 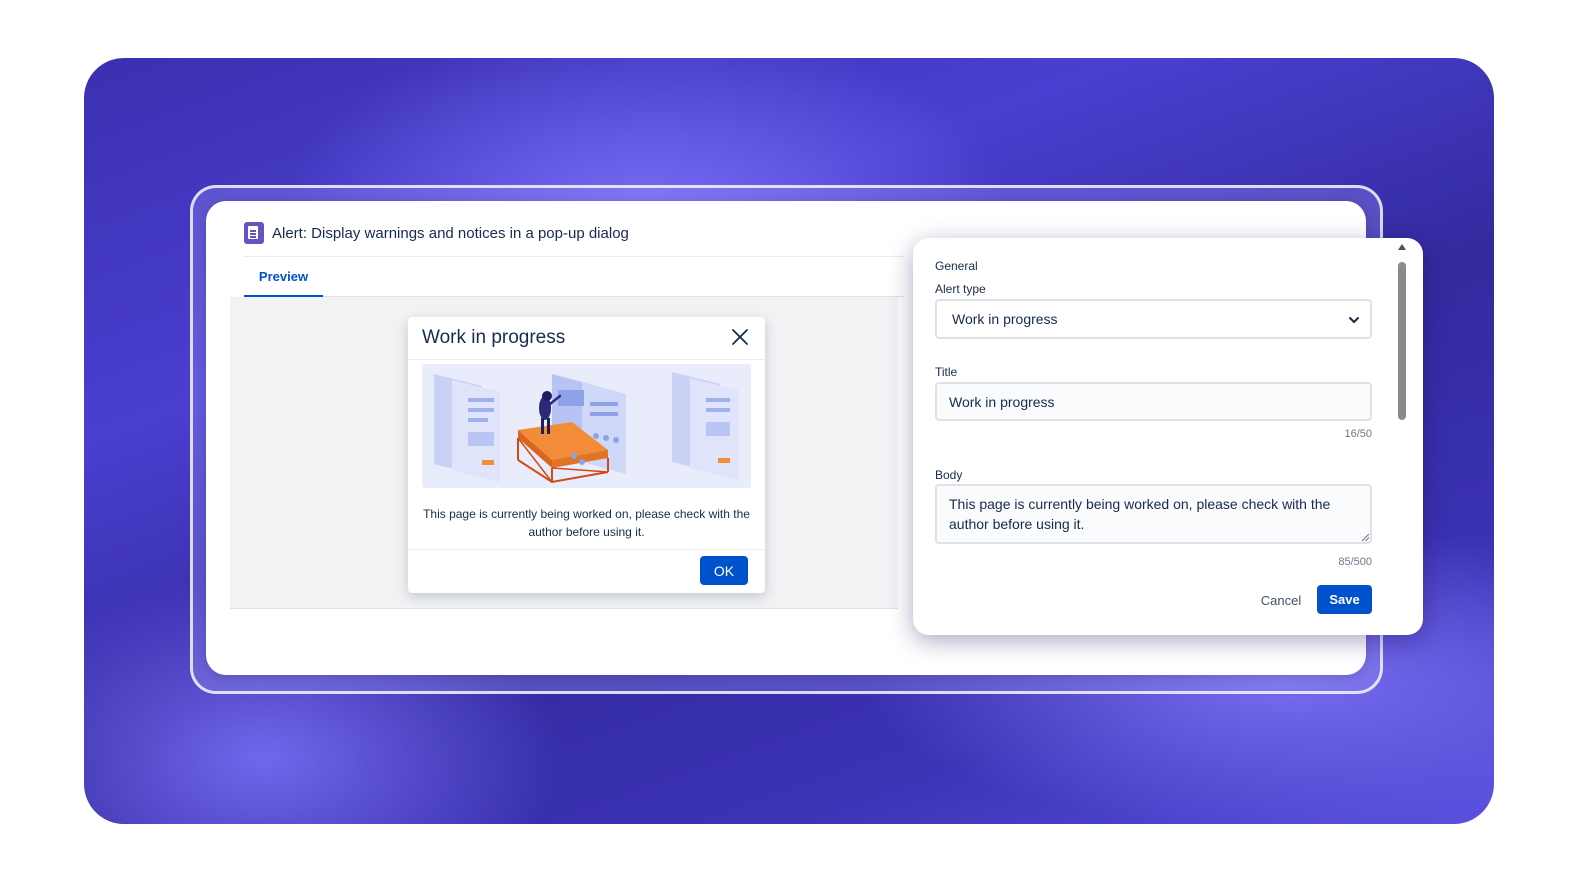 I want to click on scrollbar, so click(x=1402, y=411).